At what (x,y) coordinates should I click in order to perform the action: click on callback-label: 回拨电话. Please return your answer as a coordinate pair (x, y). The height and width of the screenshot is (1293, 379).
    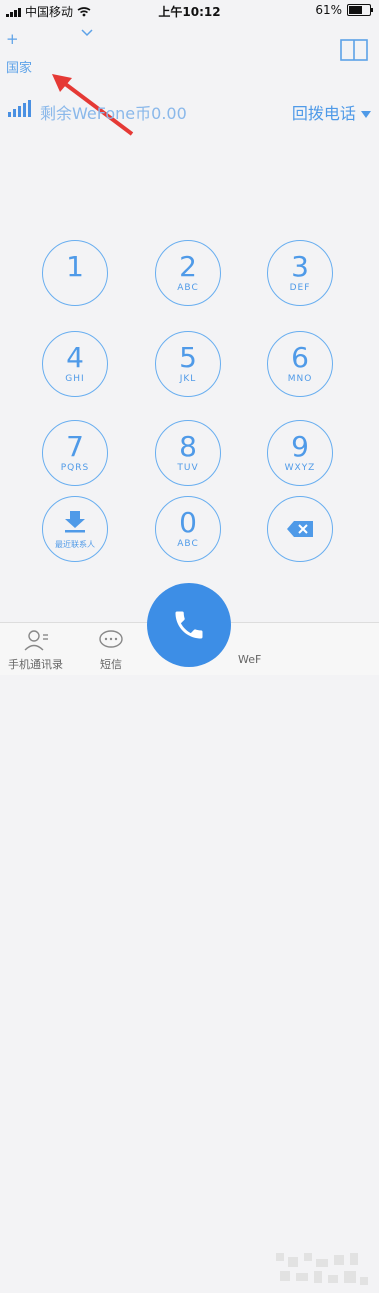
    Looking at the image, I should click on (323, 113).